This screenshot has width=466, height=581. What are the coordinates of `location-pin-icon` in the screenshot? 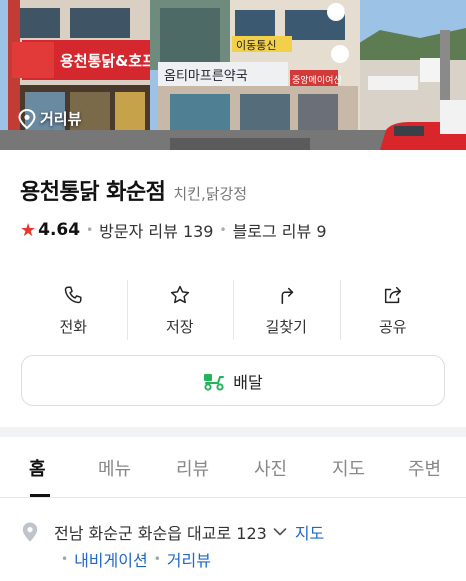 It's located at (30, 532).